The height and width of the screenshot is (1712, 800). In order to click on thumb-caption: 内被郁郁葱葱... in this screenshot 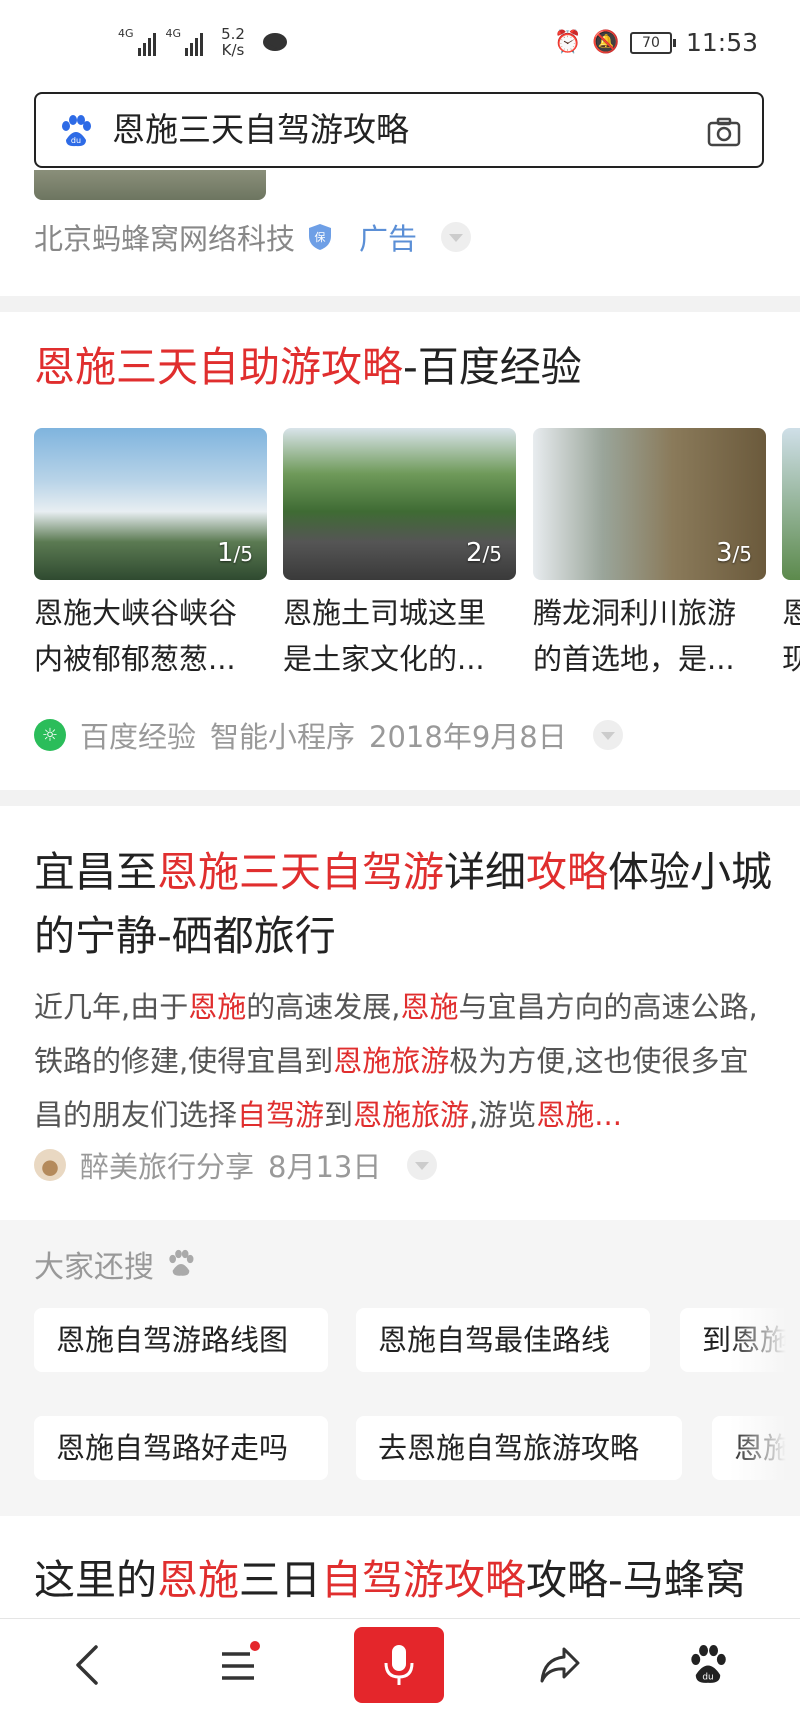, I will do `click(135, 659)`.